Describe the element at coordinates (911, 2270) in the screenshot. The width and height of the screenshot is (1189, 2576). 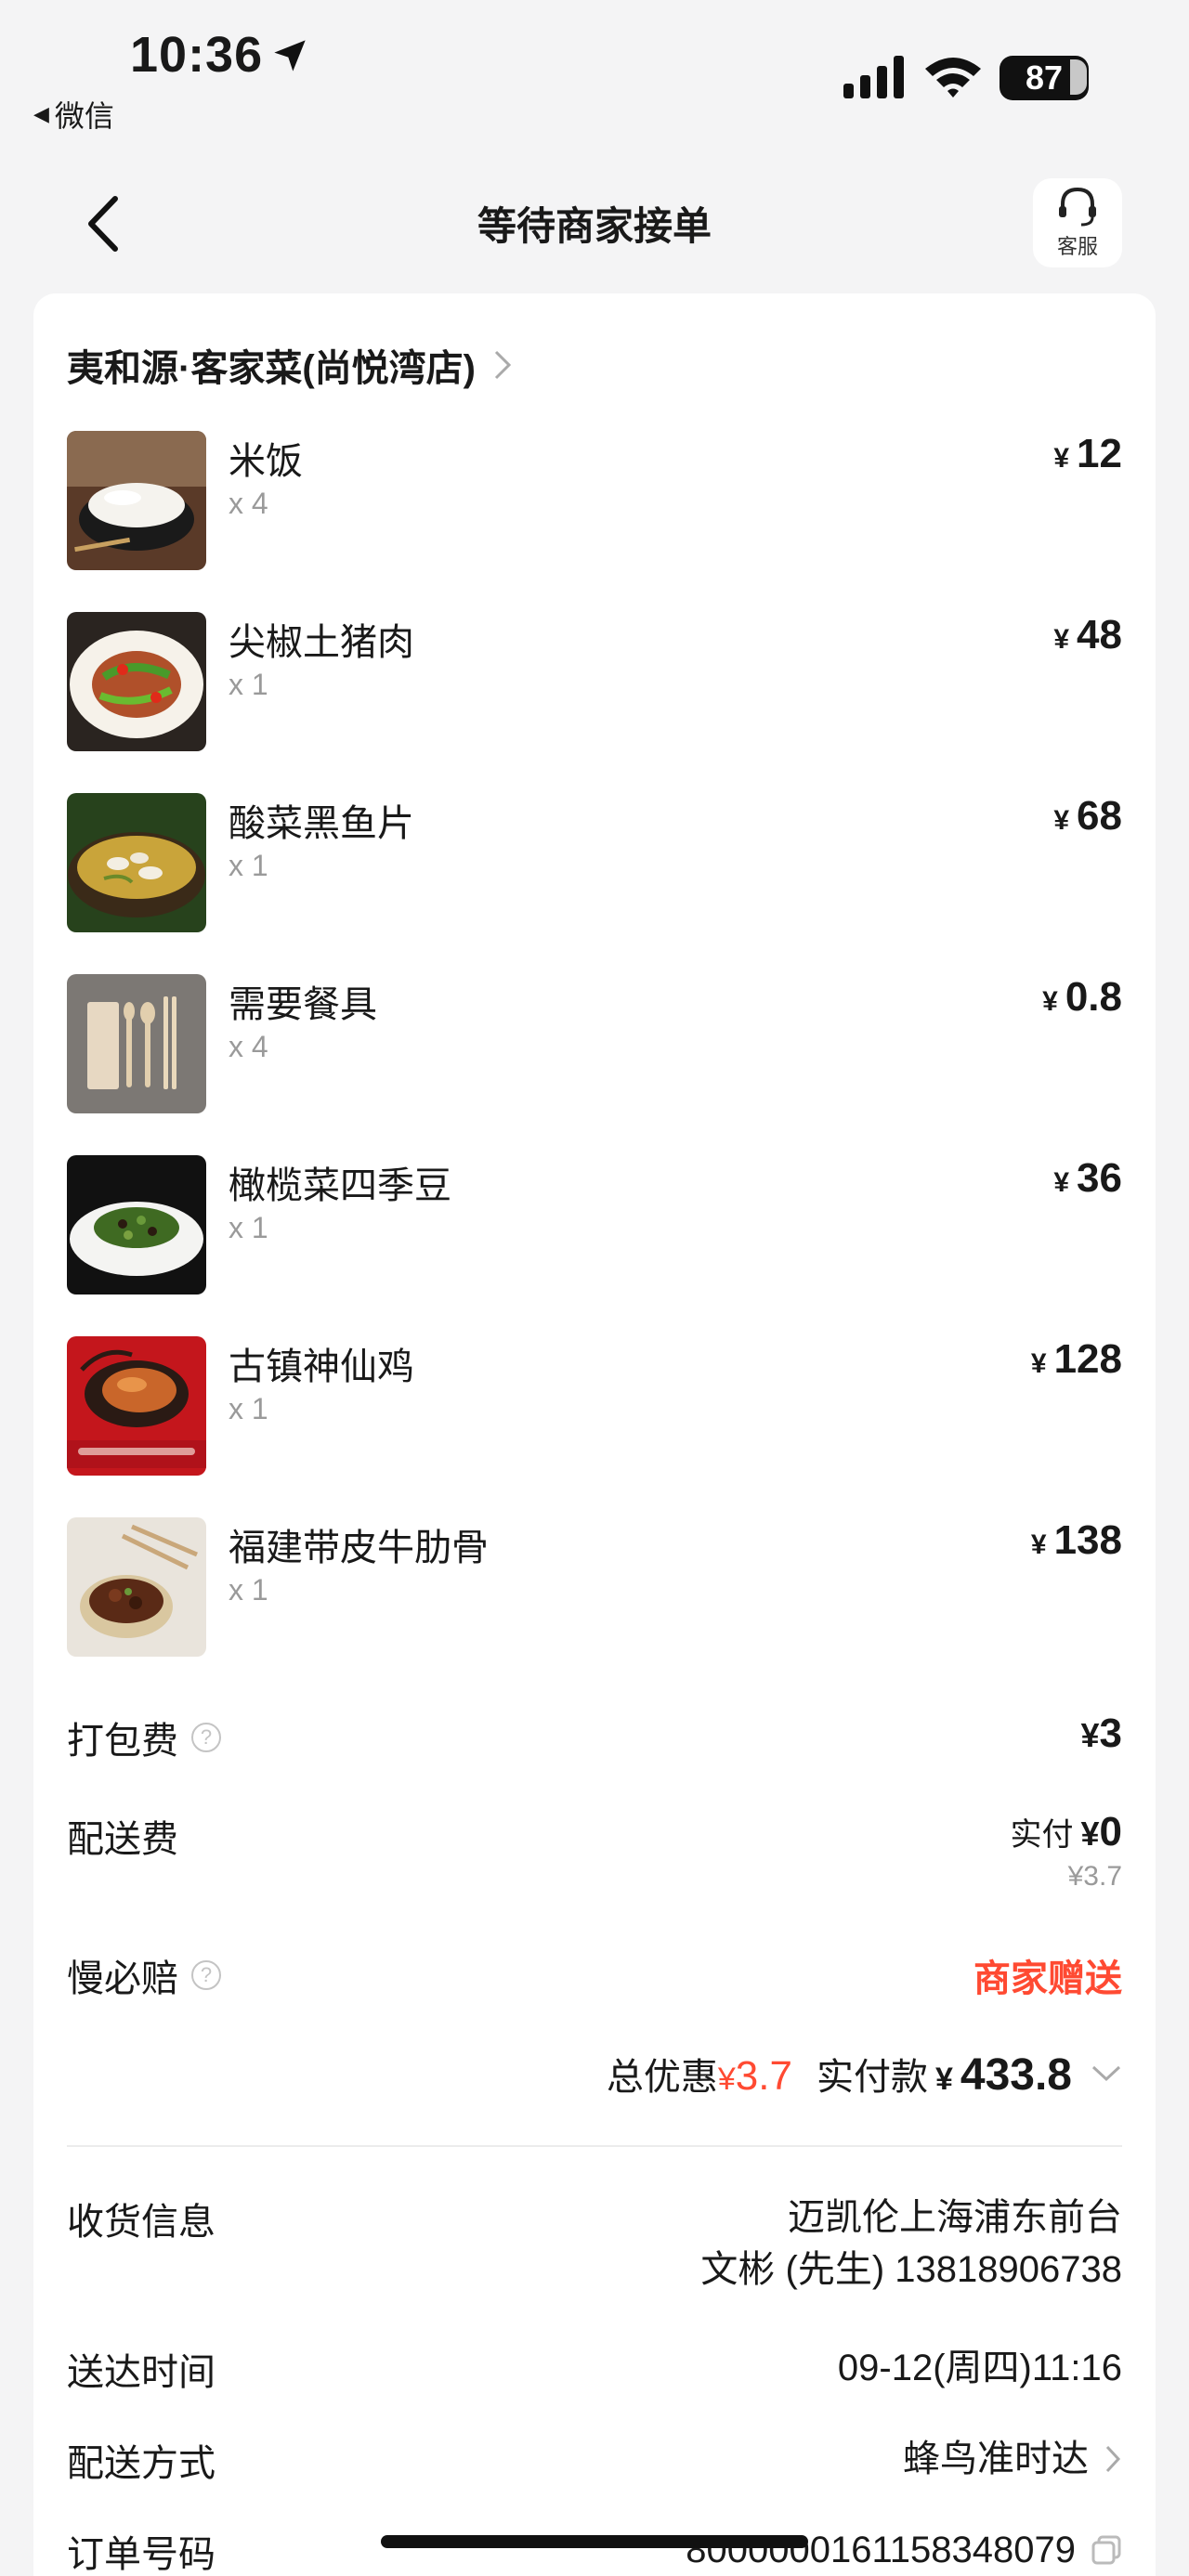
I see `receiver-contact: 文彬 (先生) 13818906738` at that location.